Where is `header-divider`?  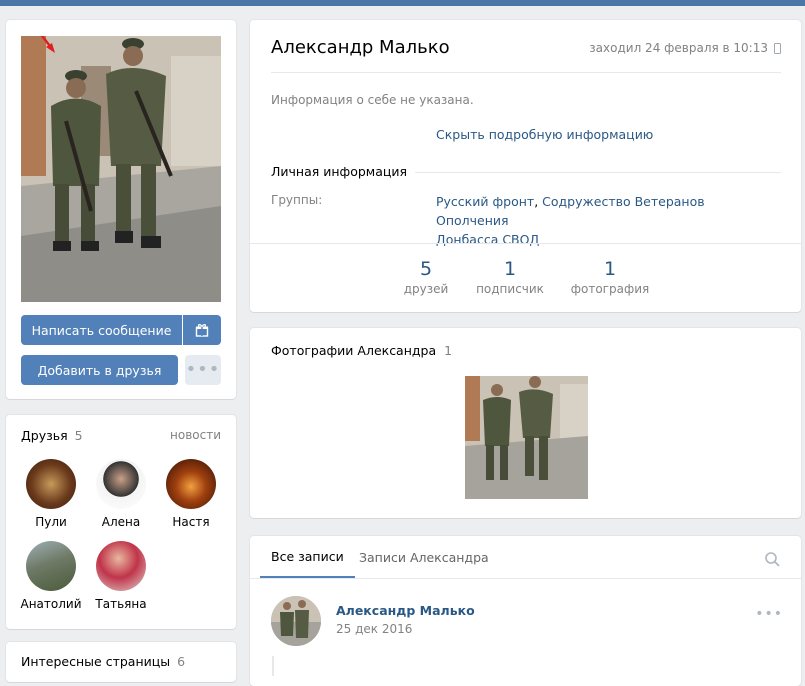
header-divider is located at coordinates (526, 72).